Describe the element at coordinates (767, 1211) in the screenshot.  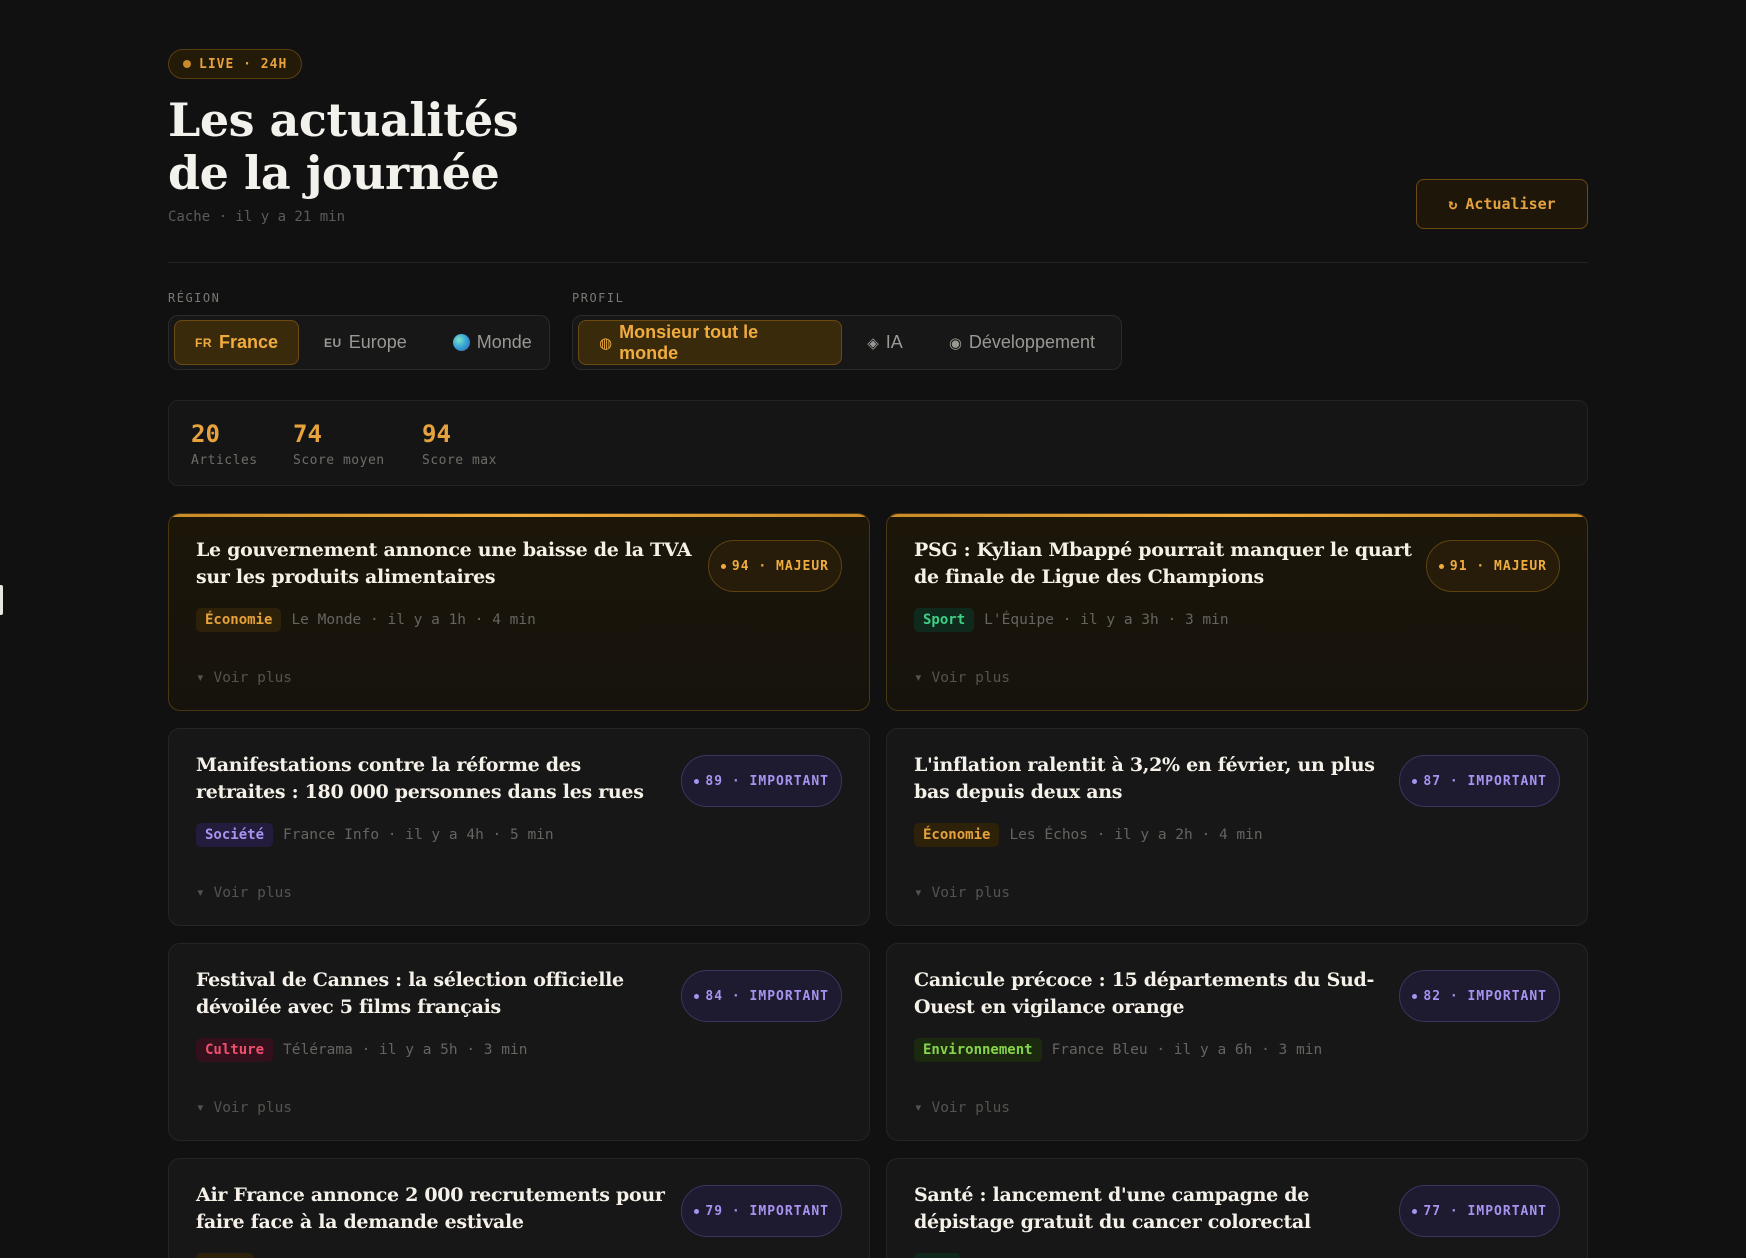
I see `score-label: 79 · IMPORTANT` at that location.